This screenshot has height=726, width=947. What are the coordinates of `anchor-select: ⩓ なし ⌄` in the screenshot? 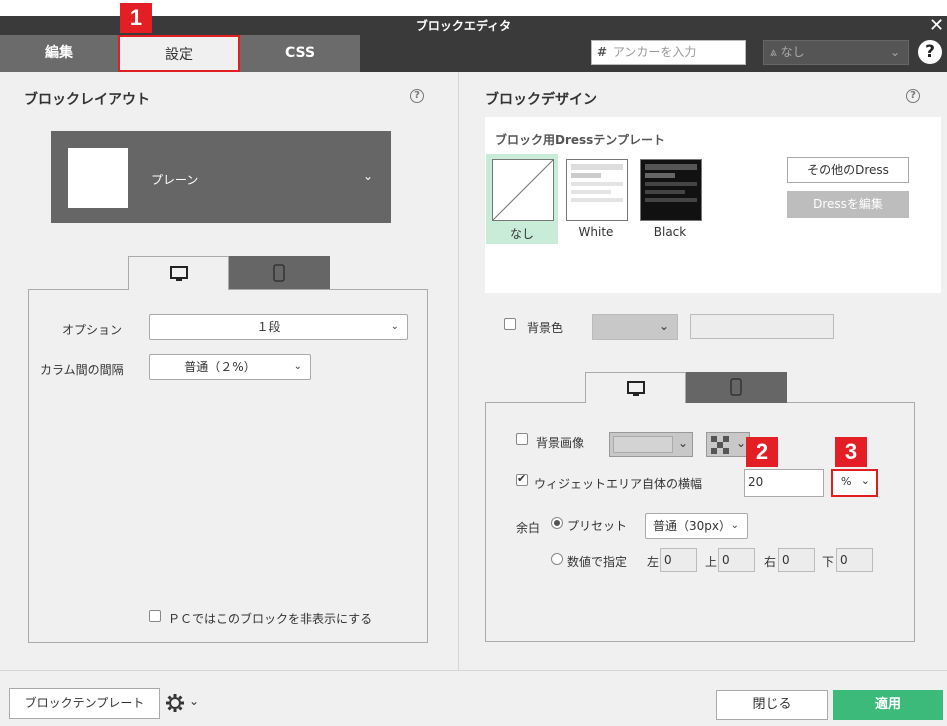 It's located at (836, 52).